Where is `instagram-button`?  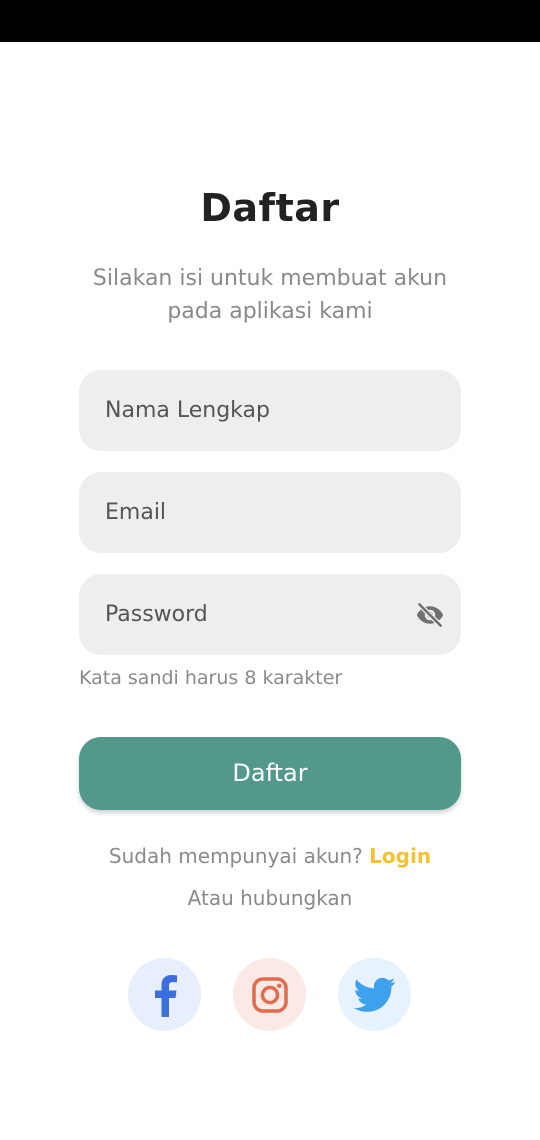 instagram-button is located at coordinates (269, 994).